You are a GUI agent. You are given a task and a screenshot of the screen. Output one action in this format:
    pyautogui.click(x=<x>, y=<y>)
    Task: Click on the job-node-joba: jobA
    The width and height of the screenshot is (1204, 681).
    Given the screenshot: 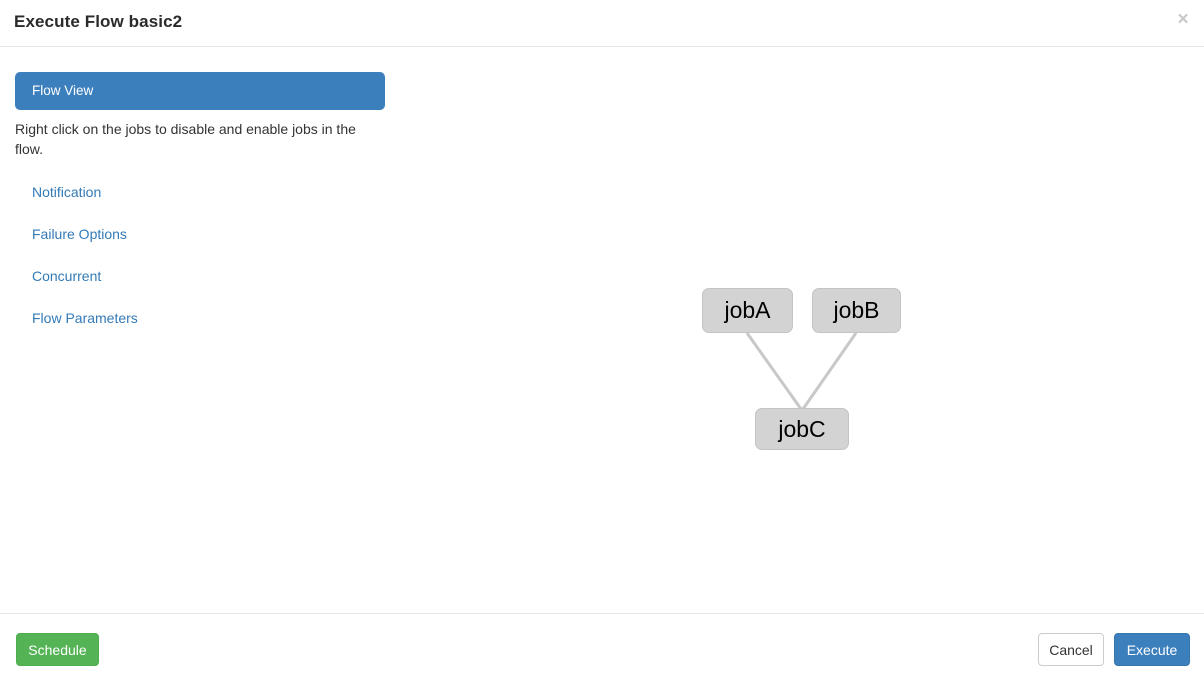 What is the action you would take?
    pyautogui.click(x=747, y=310)
    